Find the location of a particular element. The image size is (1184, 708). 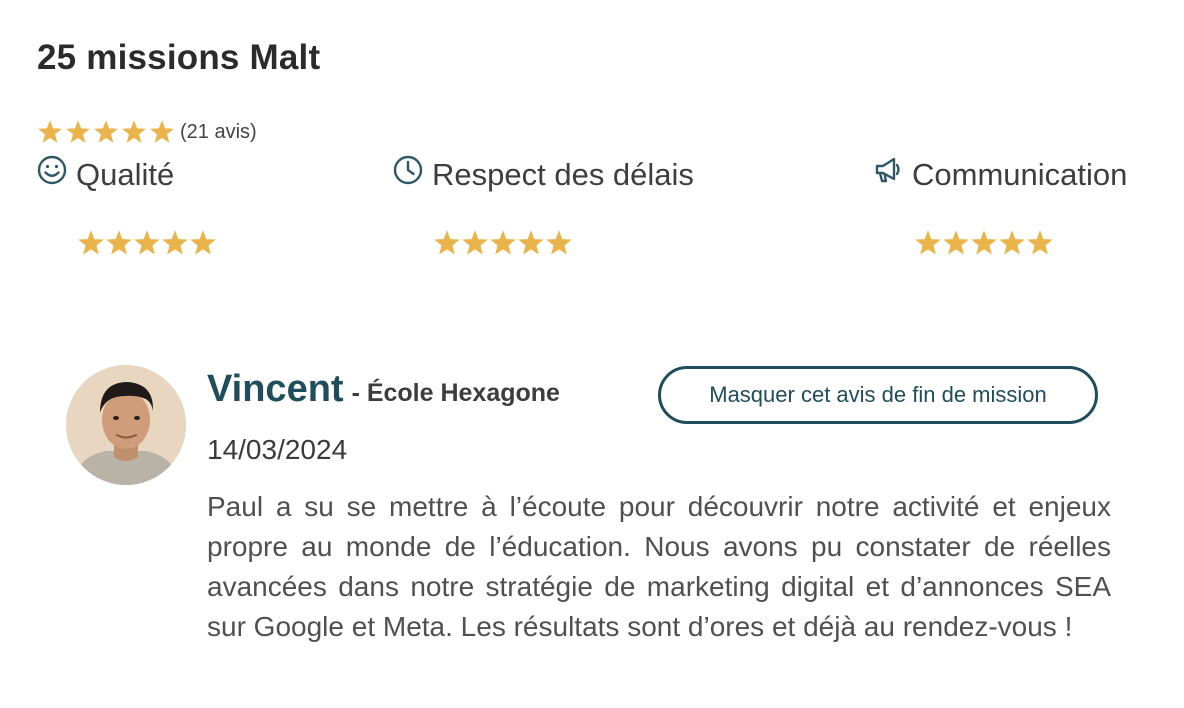

overall-rating: (21 avis) is located at coordinates (147, 132).